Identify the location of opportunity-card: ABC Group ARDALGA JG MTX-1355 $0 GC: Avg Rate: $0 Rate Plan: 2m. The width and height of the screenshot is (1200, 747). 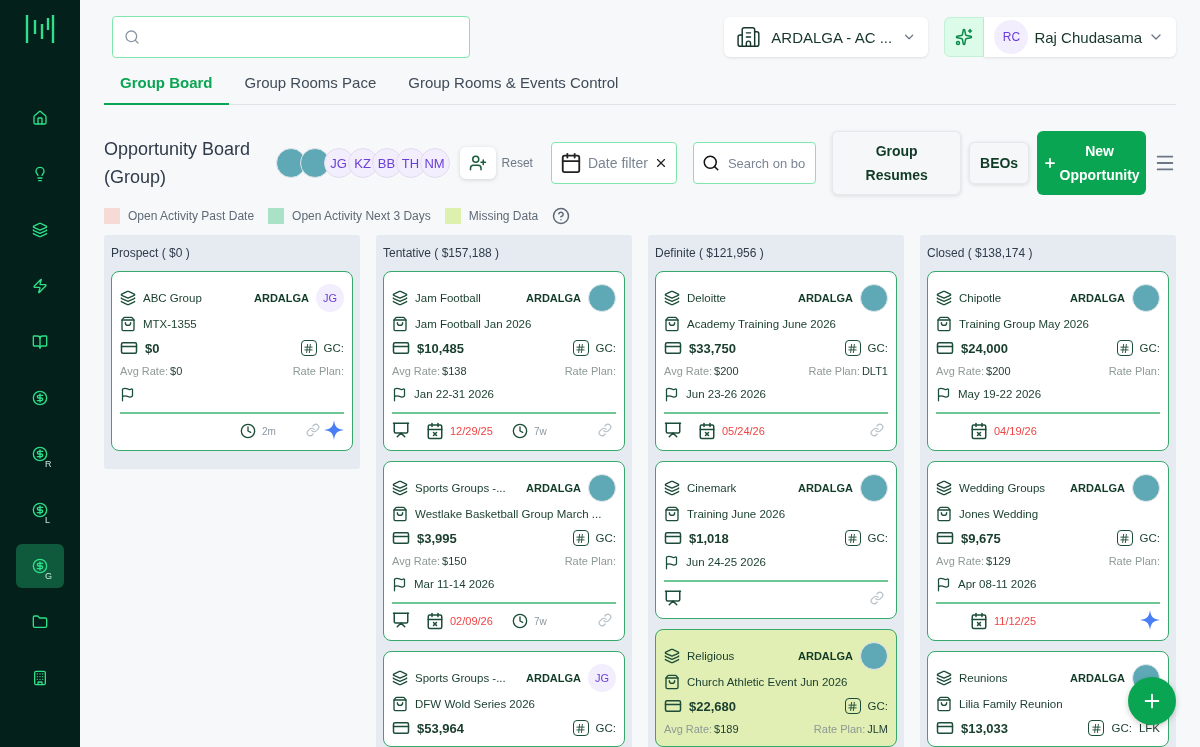
(232, 361).